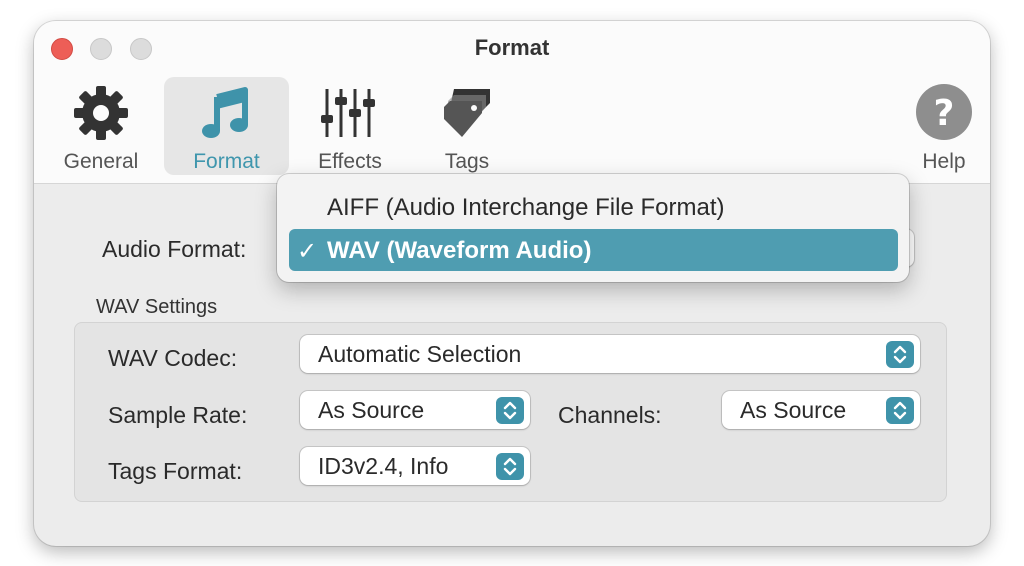 The image size is (1024, 566). I want to click on toolbar-item-format: Format, so click(226, 126).